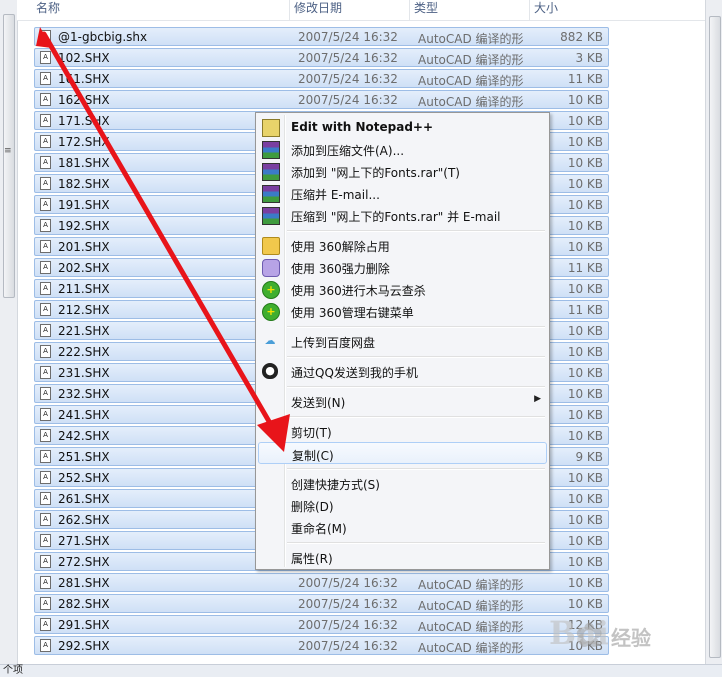 This screenshot has height=677, width=722. What do you see at coordinates (402, 267) in the screenshot?
I see `menu-item-360-force-delete: 使用 360强力删除` at bounding box center [402, 267].